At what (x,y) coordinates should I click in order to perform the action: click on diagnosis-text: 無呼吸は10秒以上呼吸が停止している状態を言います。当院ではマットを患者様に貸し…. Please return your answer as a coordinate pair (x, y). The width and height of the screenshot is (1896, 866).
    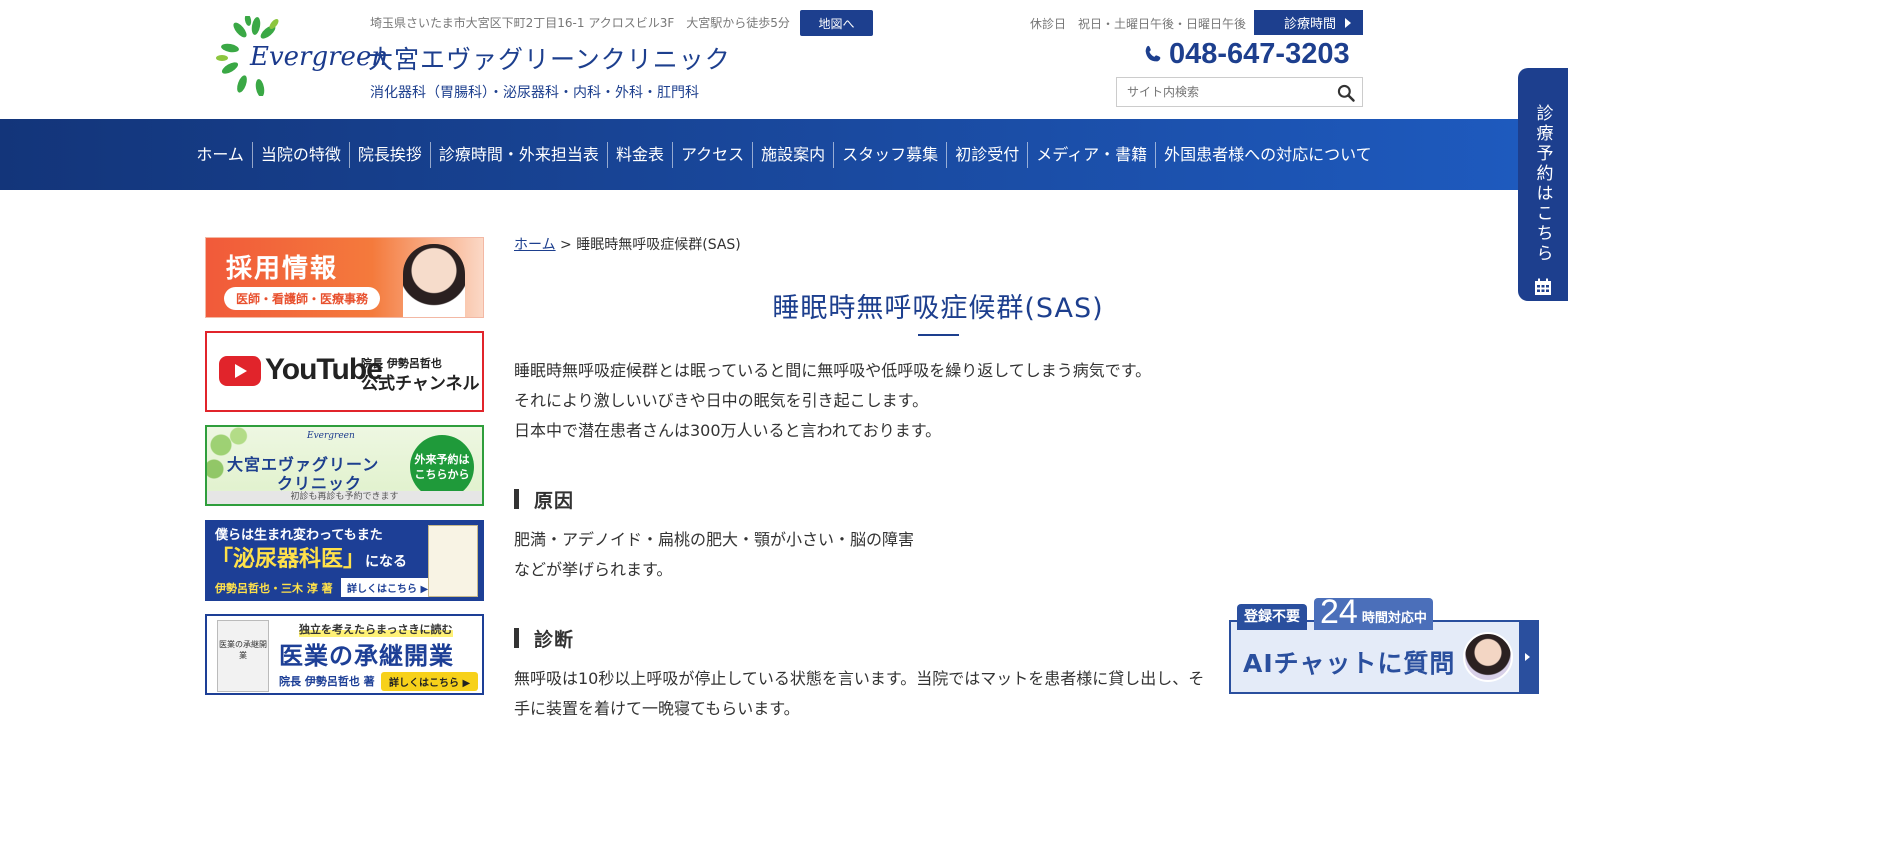
    Looking at the image, I should click on (859, 694).